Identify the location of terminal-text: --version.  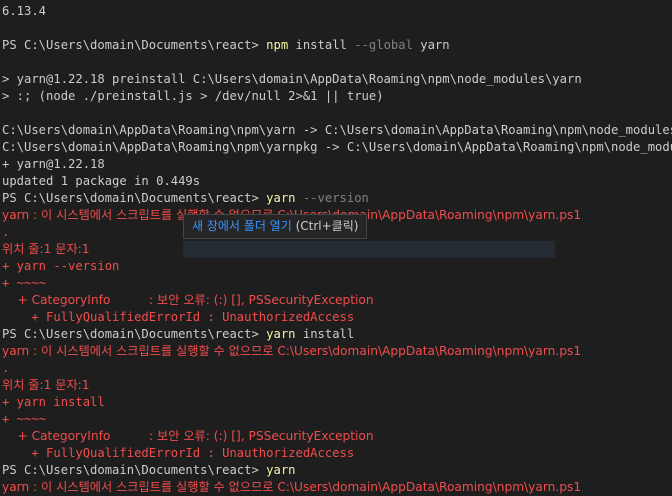
(332, 198).